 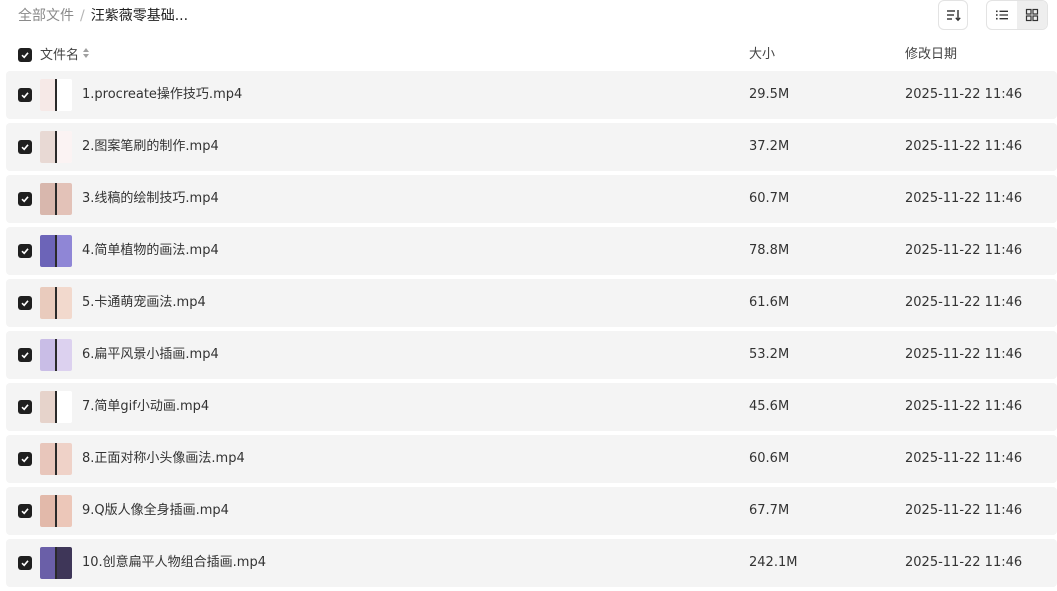 What do you see at coordinates (145, 407) in the screenshot?
I see `file-name: 7.简单gif小动画.mp4` at bounding box center [145, 407].